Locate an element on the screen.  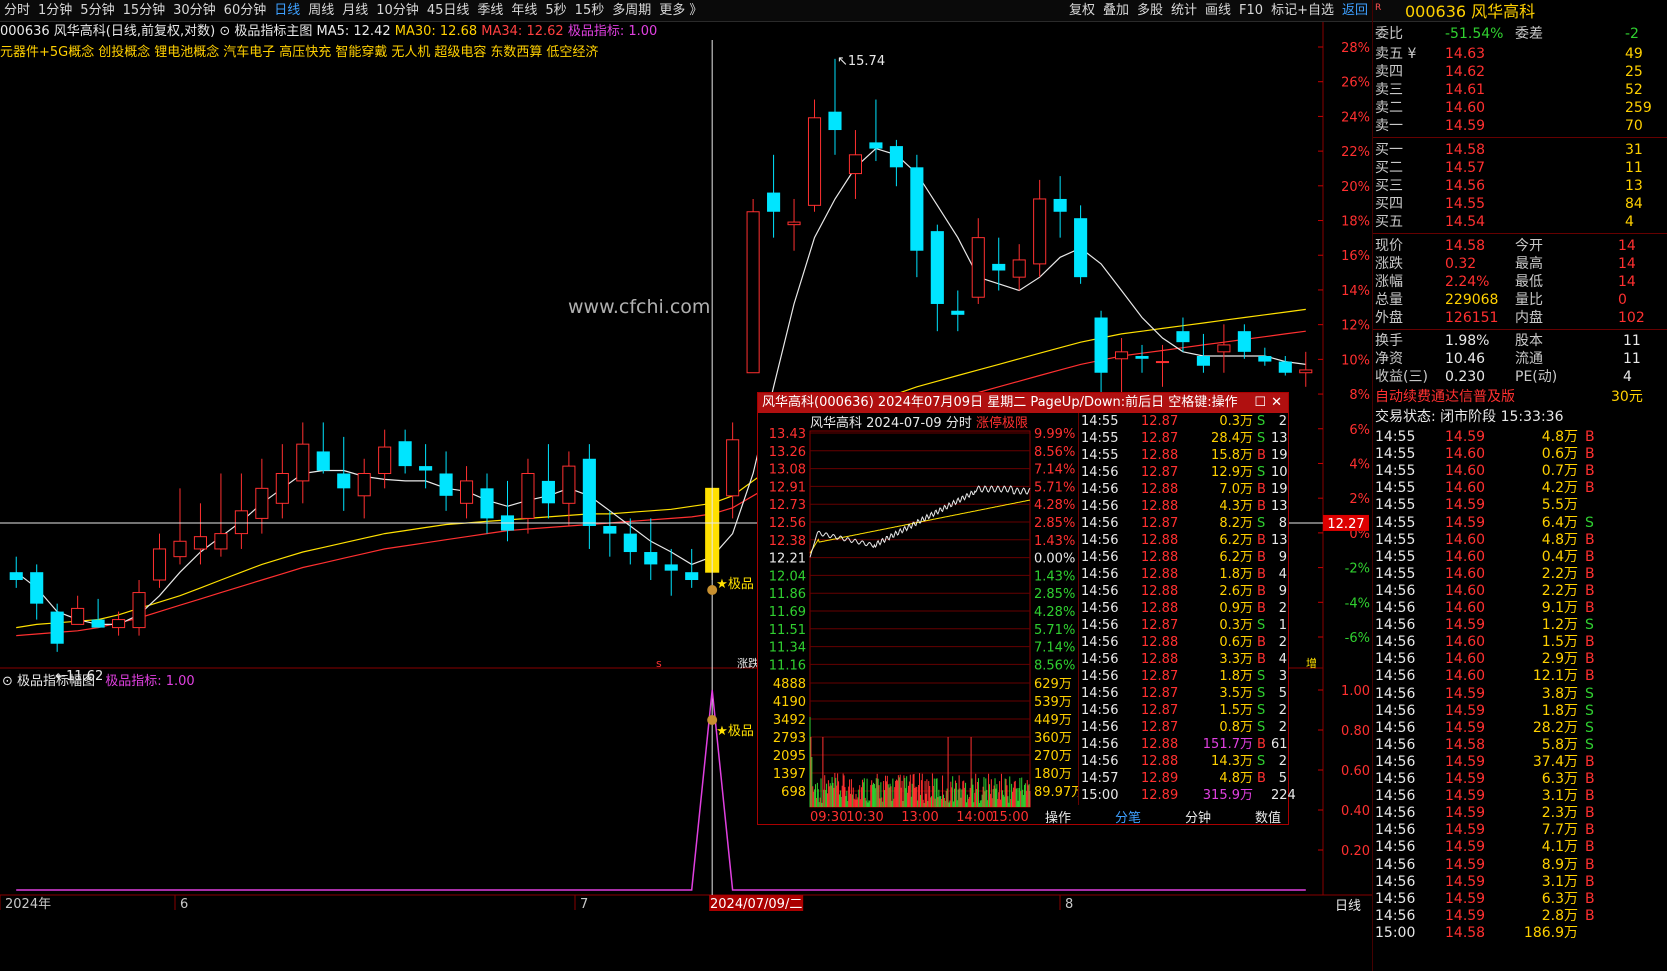
order-book-row: 买二 14.57 11 is located at coordinates (1520, 168).